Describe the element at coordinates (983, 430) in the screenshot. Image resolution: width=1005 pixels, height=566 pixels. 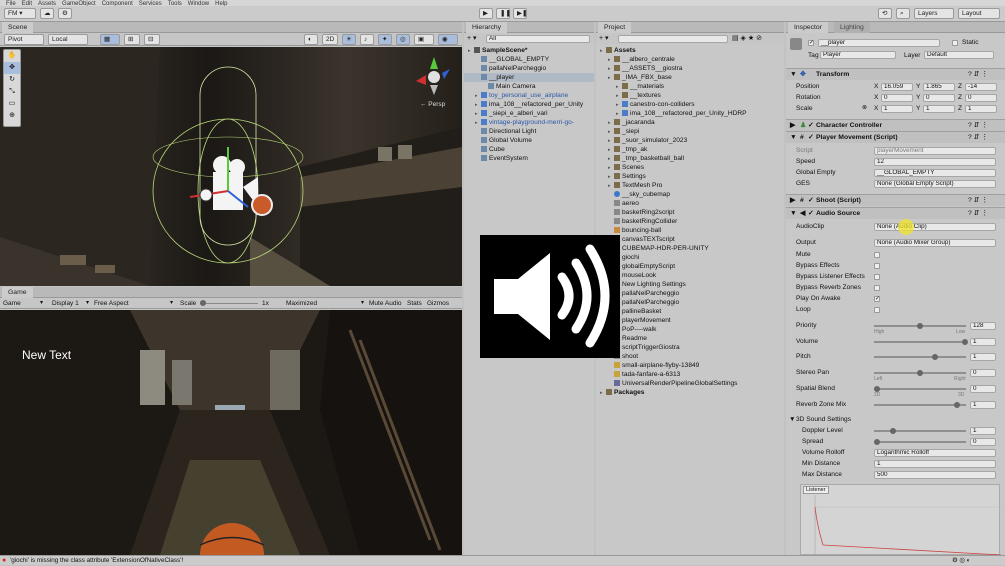
I see `doppler-field: 1` at that location.